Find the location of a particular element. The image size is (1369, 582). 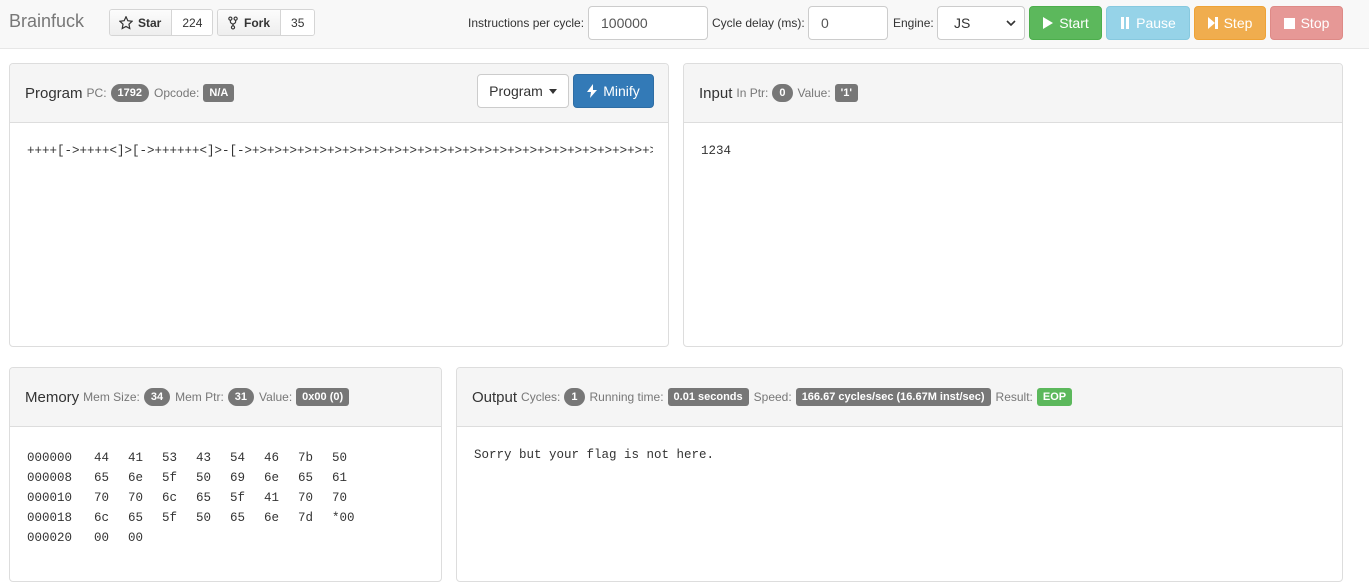

memory-cell: 50 is located at coordinates (204, 518).